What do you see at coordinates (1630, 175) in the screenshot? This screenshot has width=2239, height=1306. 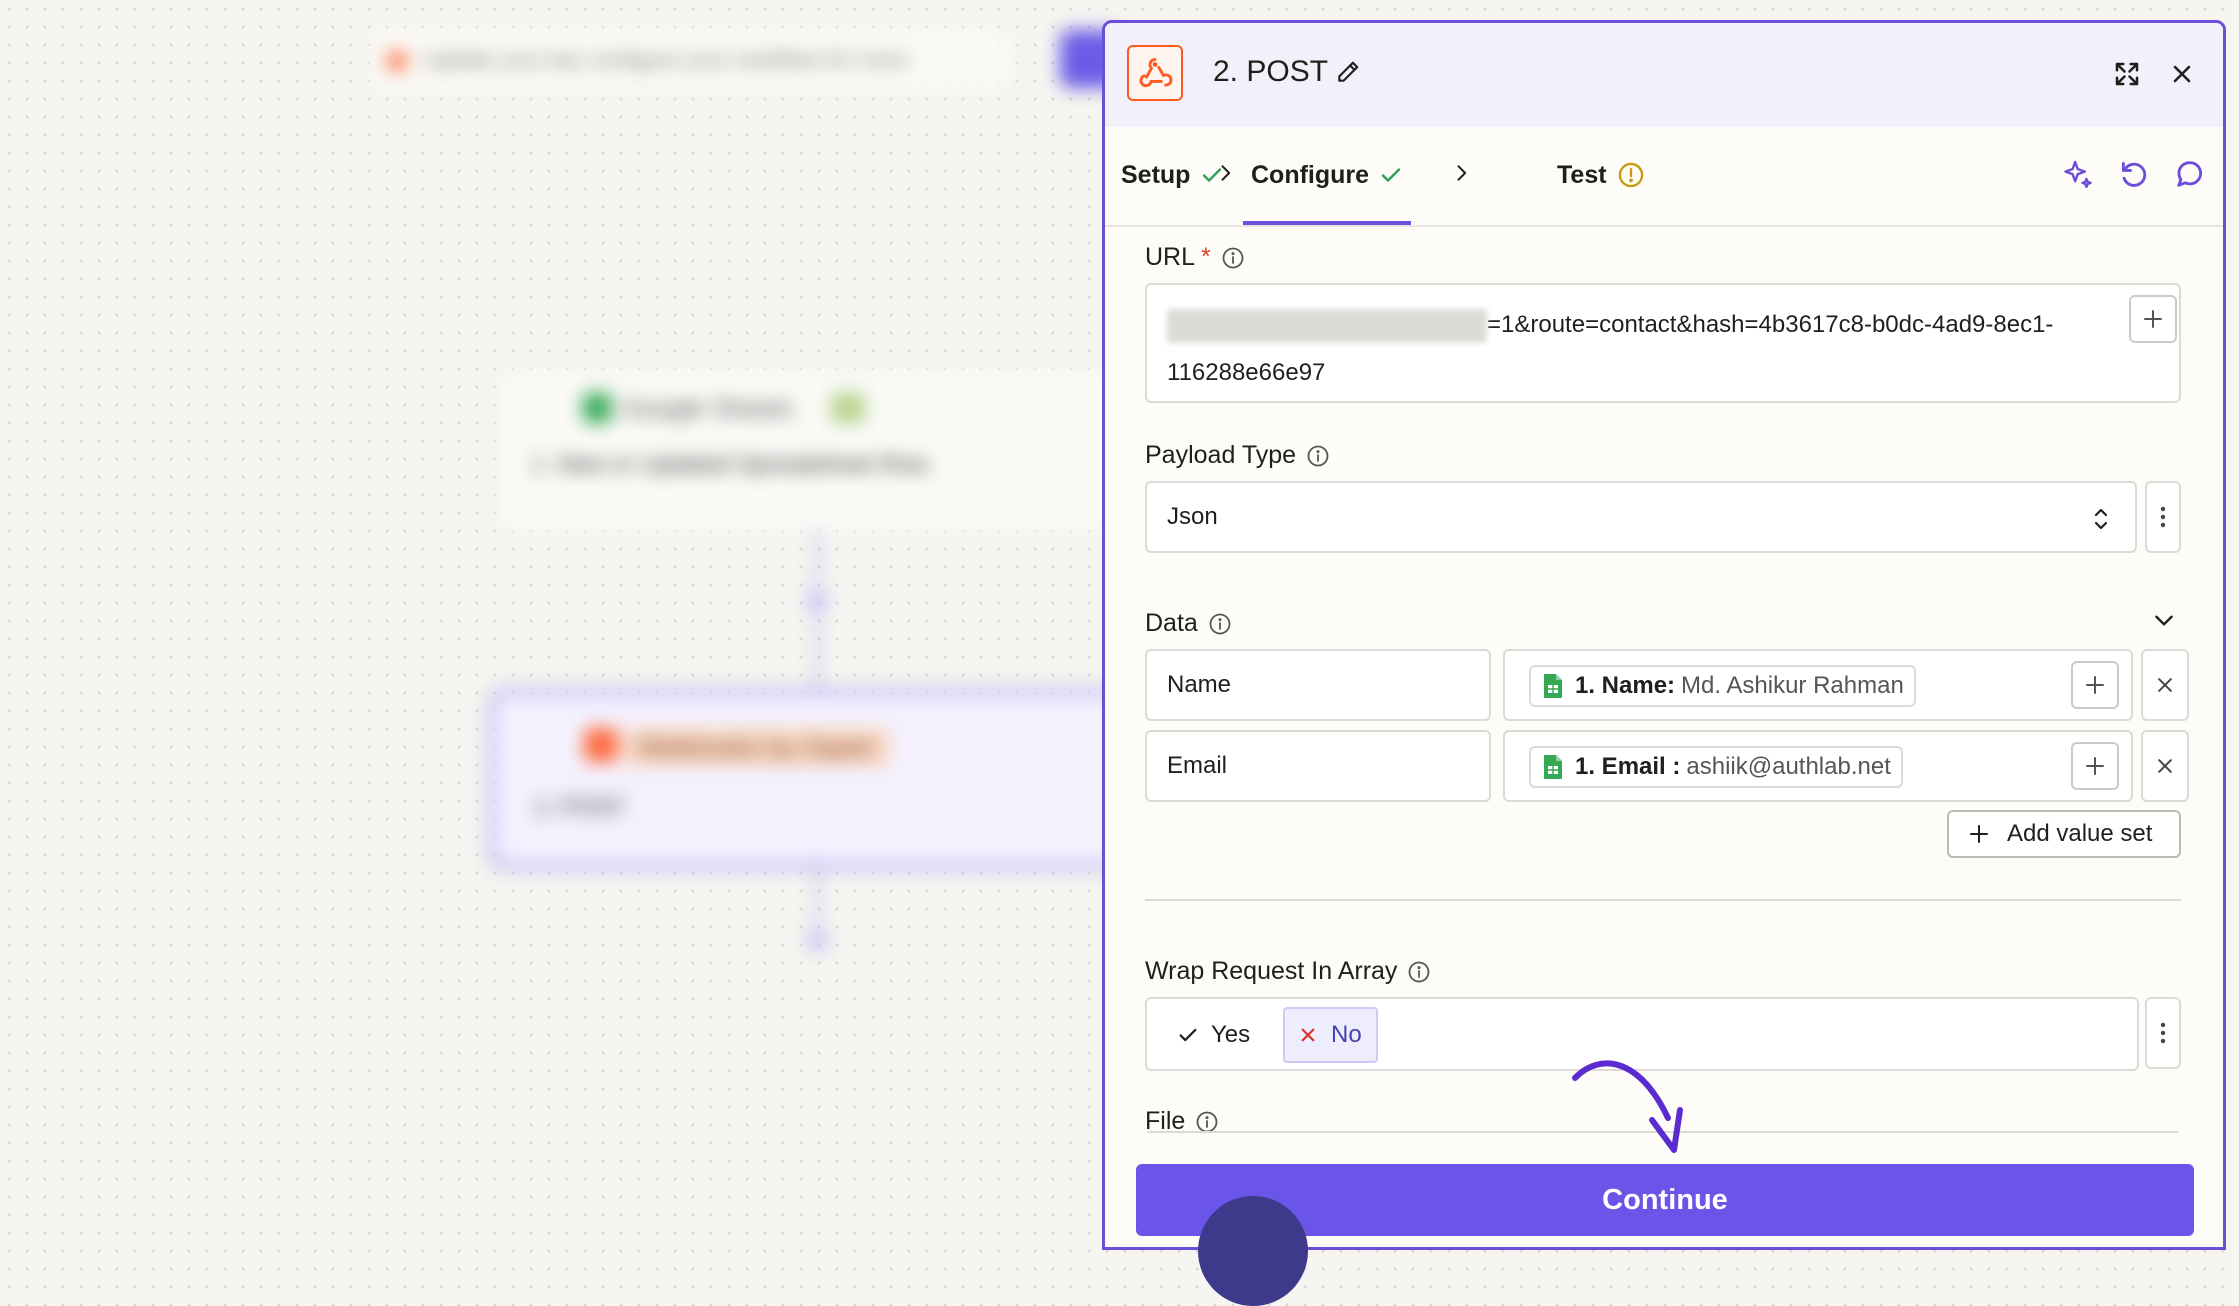 I see `warning-icon` at bounding box center [1630, 175].